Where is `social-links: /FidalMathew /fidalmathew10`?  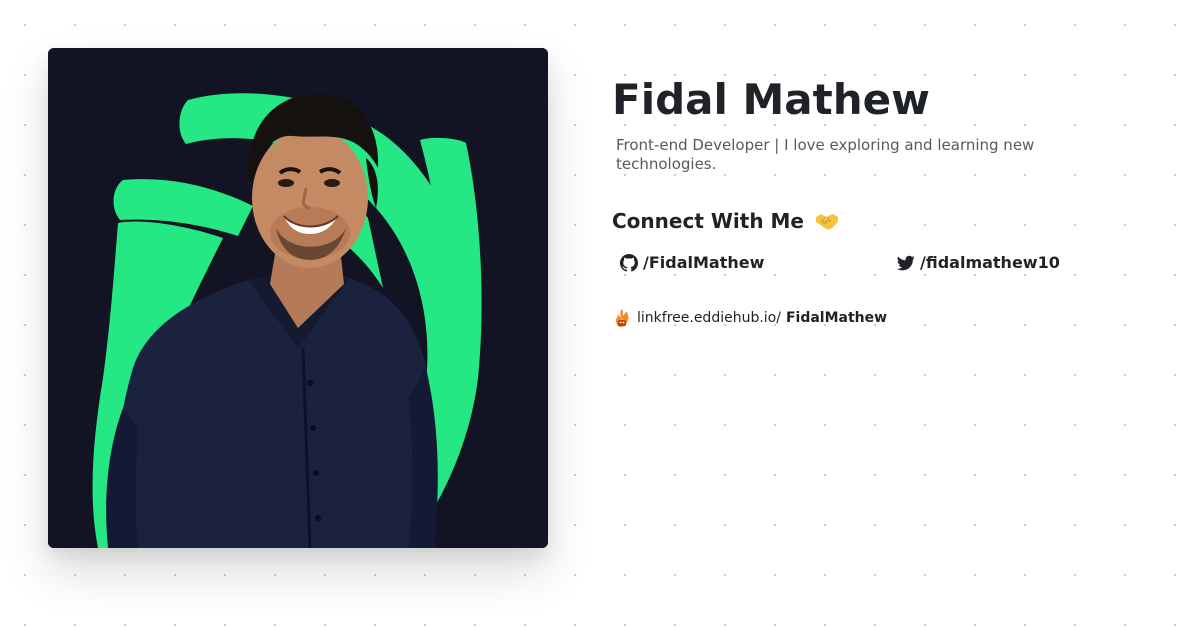
social-links: /FidalMathew /fidalmathew10 is located at coordinates (892, 263).